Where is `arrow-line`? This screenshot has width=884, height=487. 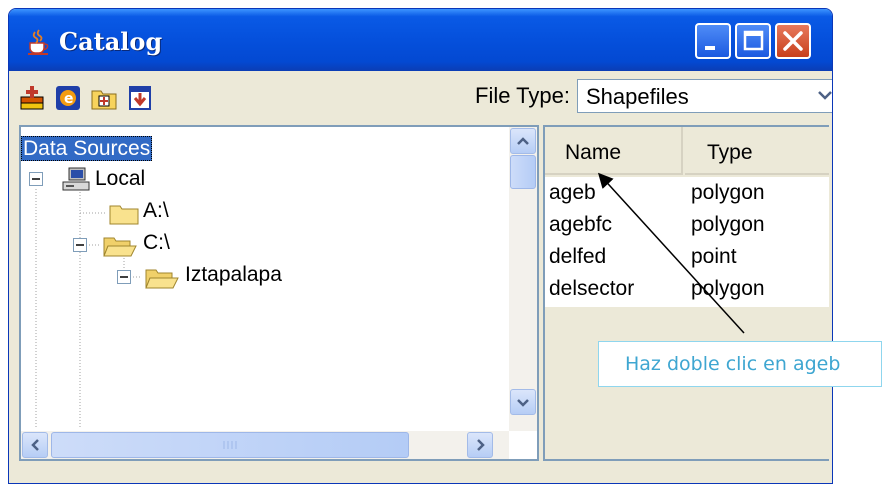 arrow-line is located at coordinates (671, 253).